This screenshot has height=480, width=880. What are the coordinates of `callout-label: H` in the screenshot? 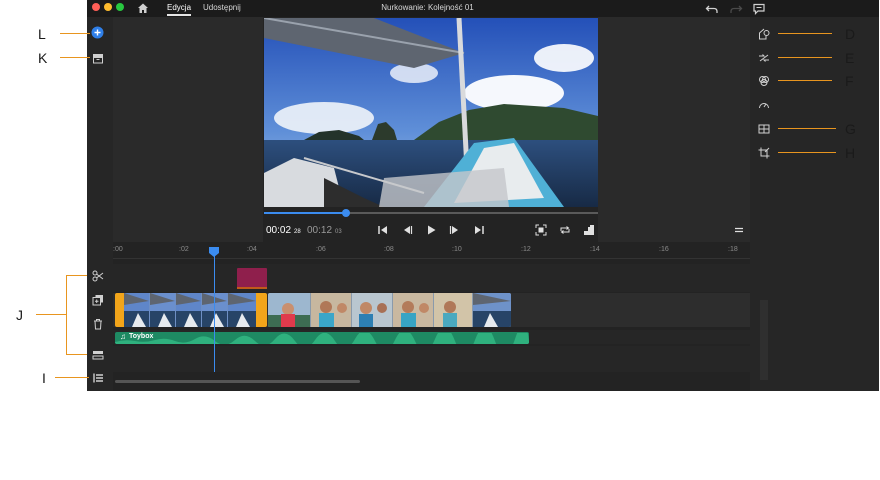 It's located at (850, 153).